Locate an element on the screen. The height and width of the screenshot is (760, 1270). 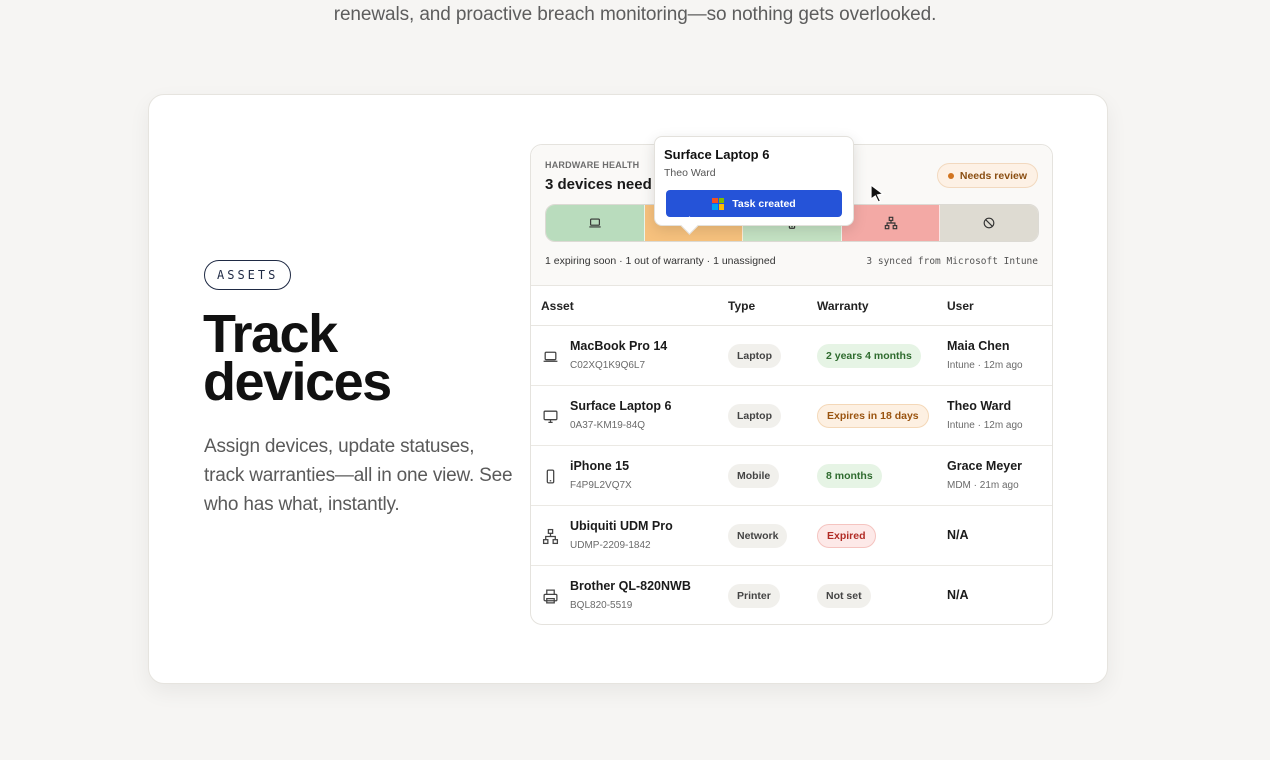
section-pill: ASSETS is located at coordinates (248, 275).